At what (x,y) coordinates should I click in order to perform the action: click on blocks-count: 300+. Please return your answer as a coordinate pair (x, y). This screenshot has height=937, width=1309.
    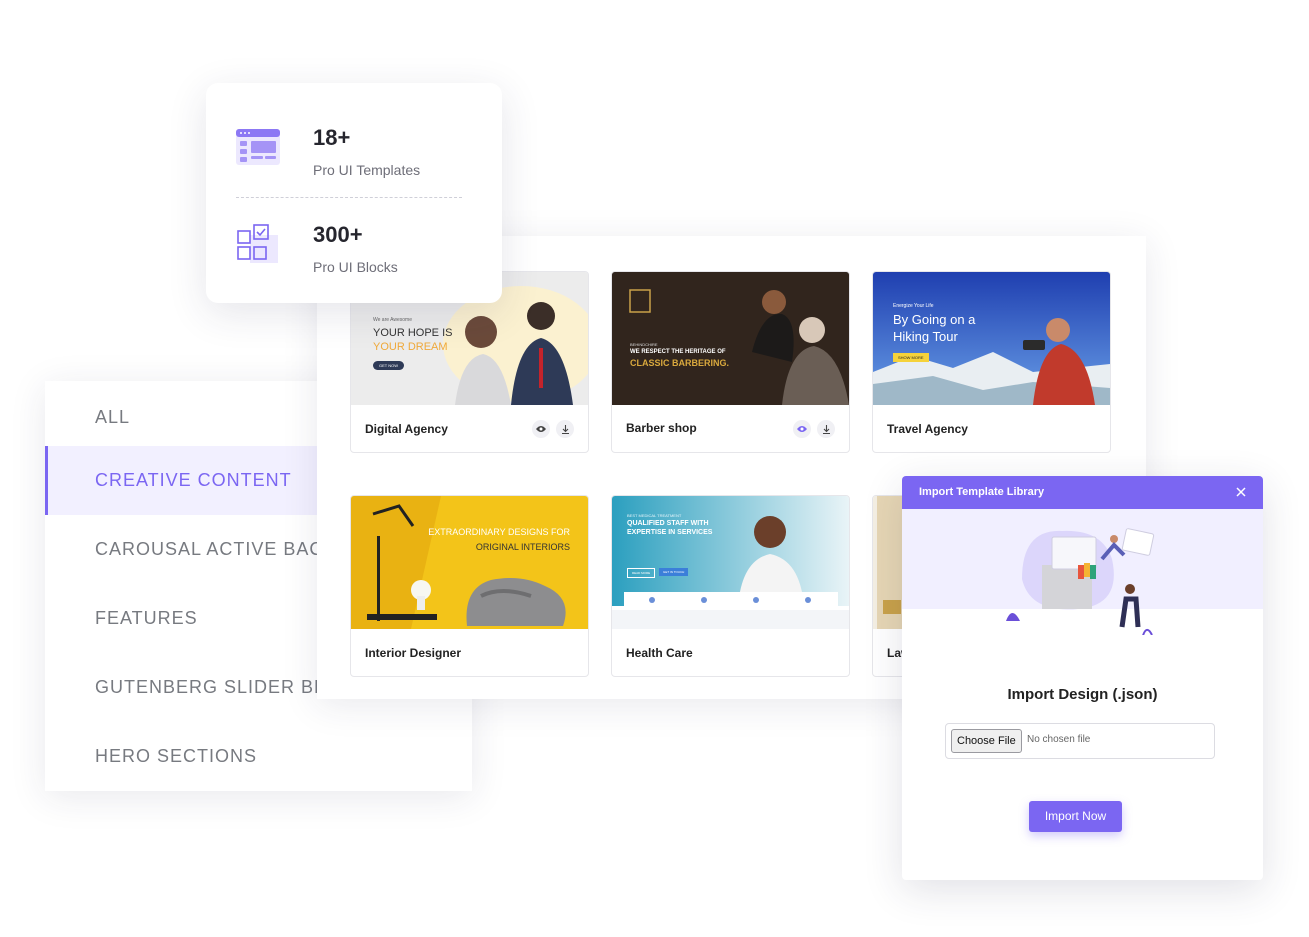
    Looking at the image, I should click on (338, 234).